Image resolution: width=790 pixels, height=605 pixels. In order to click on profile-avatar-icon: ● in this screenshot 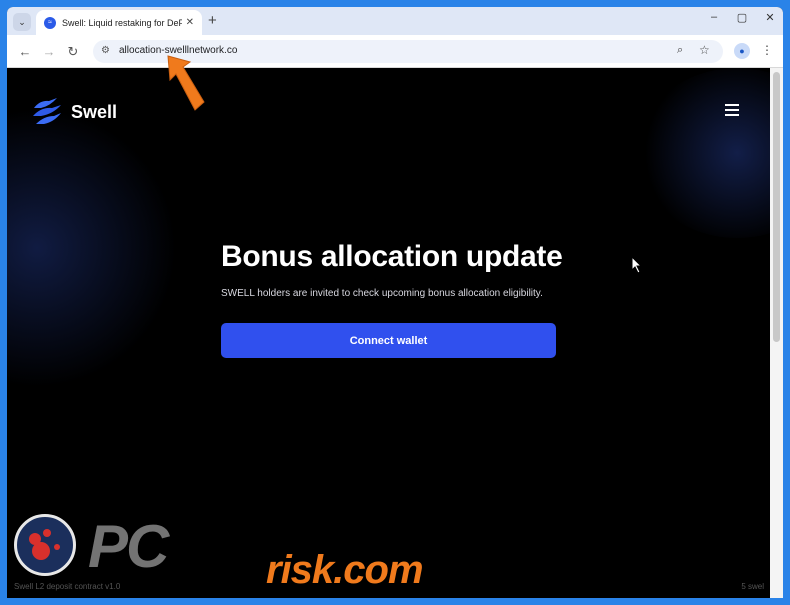, I will do `click(742, 51)`.